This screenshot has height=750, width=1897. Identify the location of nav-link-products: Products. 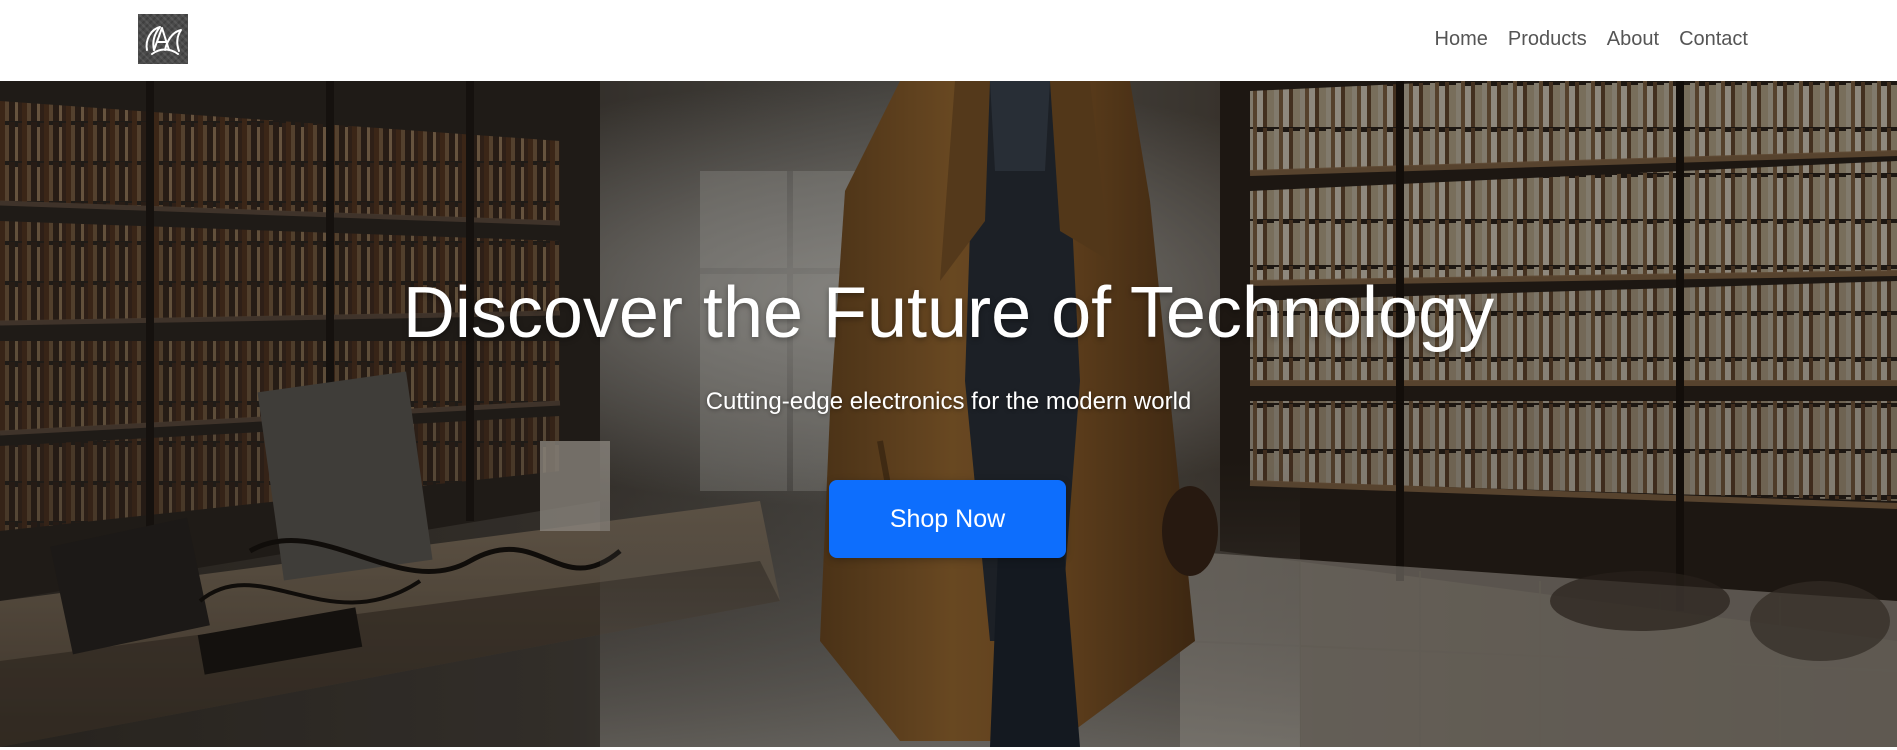
(1547, 39).